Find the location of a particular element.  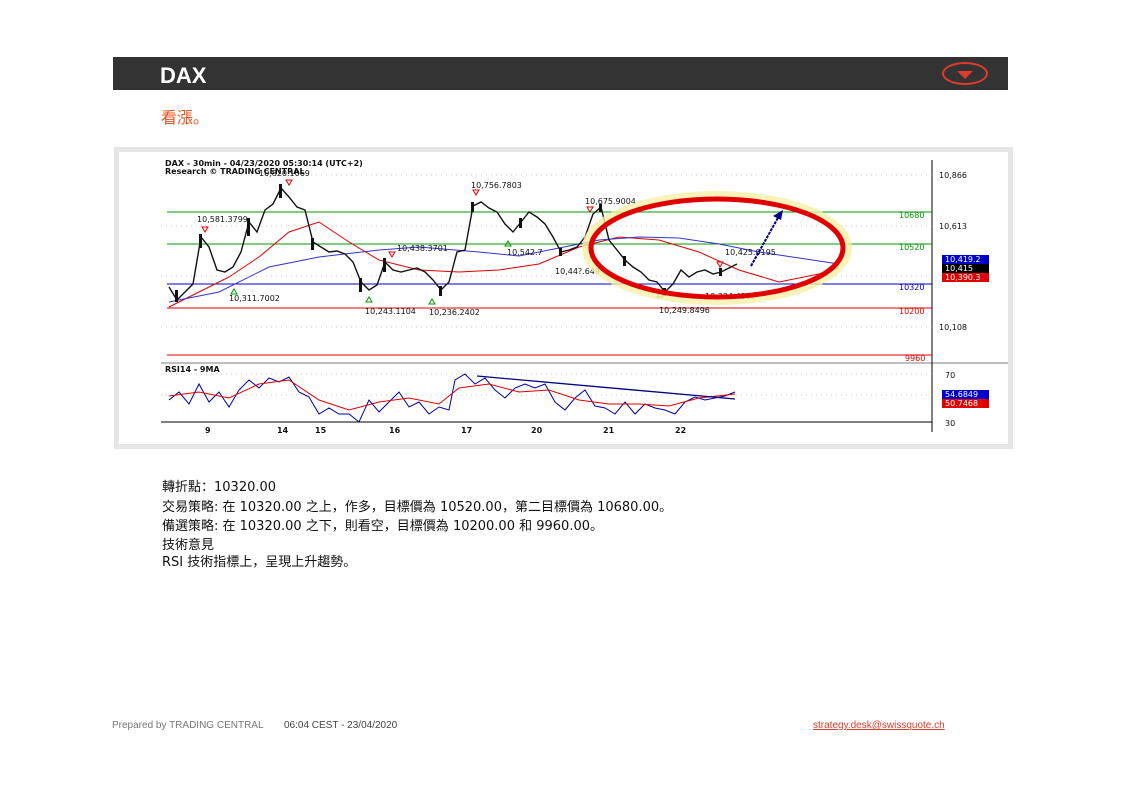

level-label-10200: 10200 is located at coordinates (911, 311).